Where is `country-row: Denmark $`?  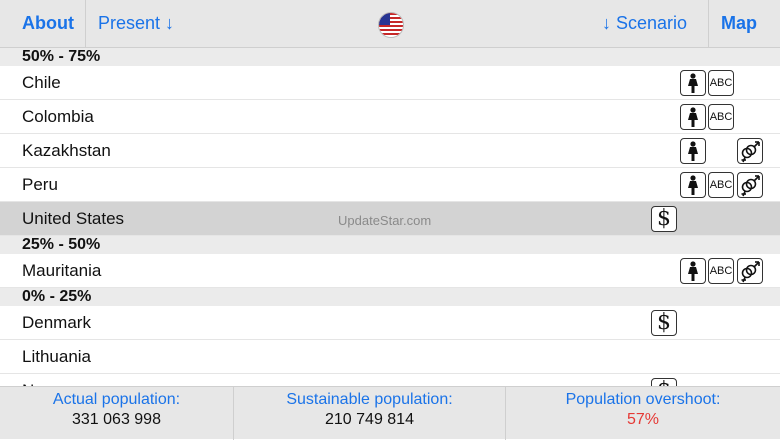 country-row: Denmark $ is located at coordinates (390, 323).